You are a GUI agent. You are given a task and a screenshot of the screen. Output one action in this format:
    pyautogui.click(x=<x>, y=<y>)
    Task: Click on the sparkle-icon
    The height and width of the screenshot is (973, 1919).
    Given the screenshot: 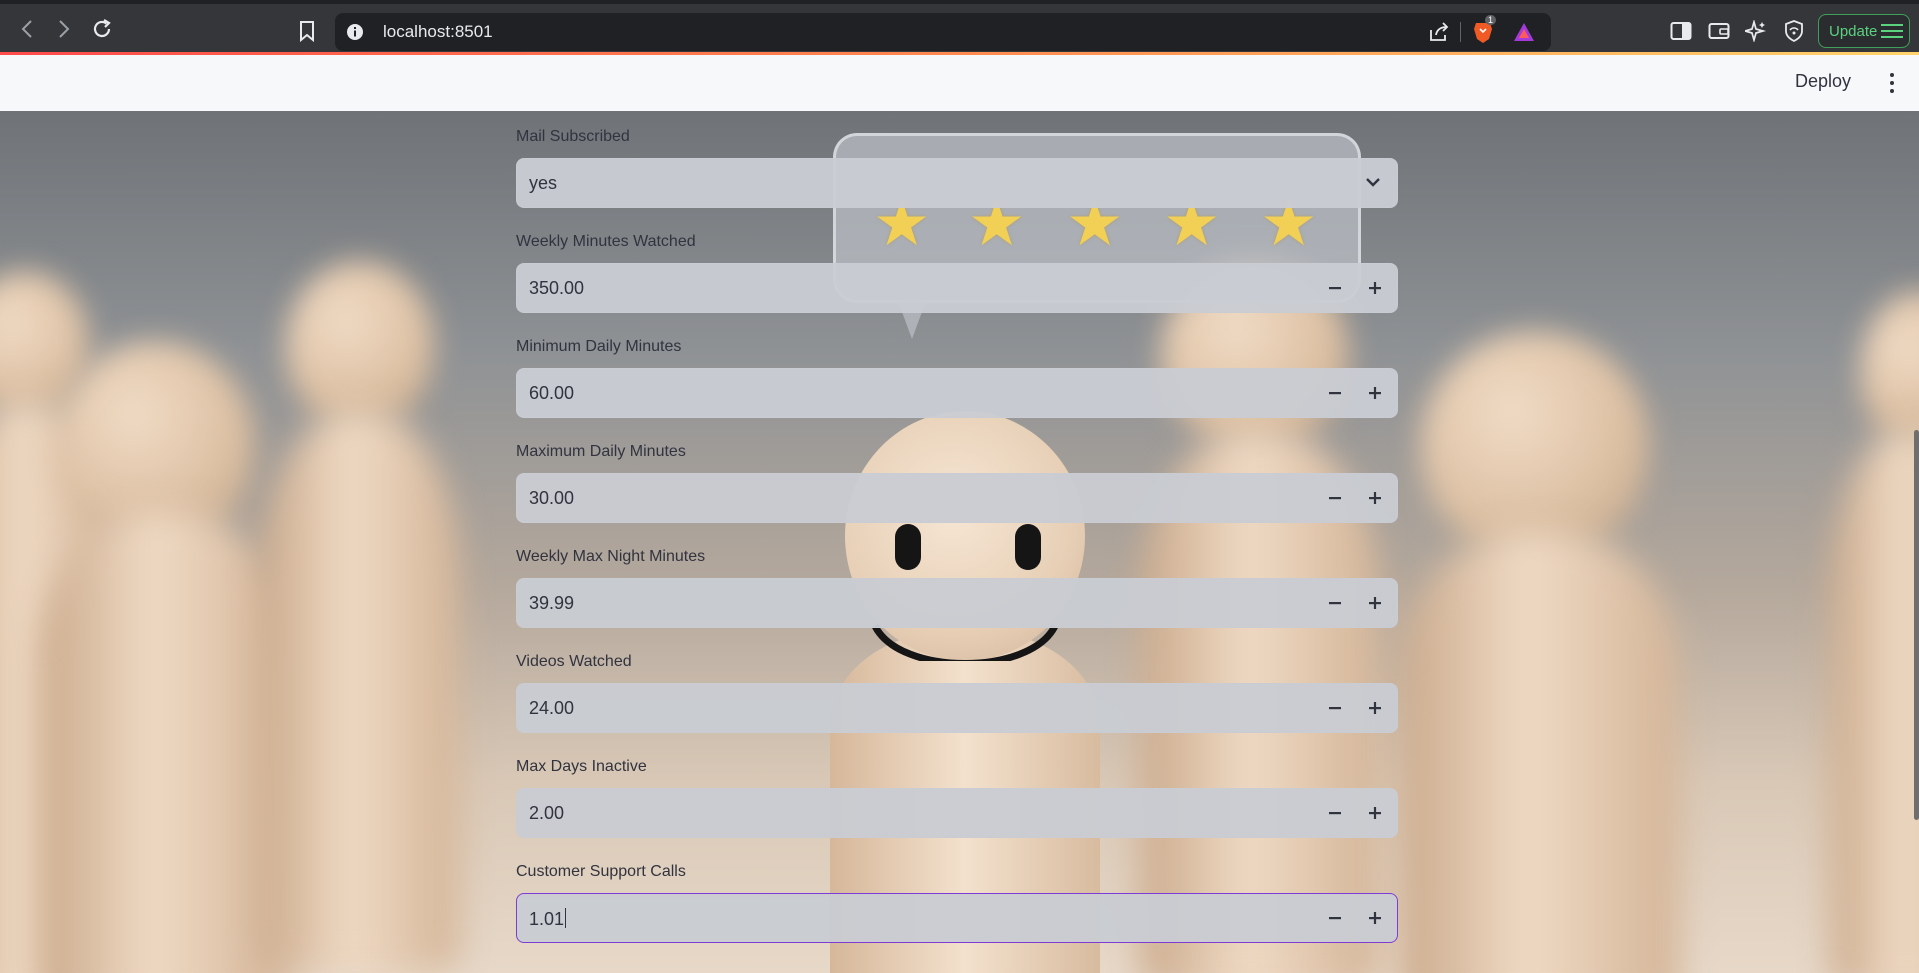 What is the action you would take?
    pyautogui.click(x=1756, y=31)
    